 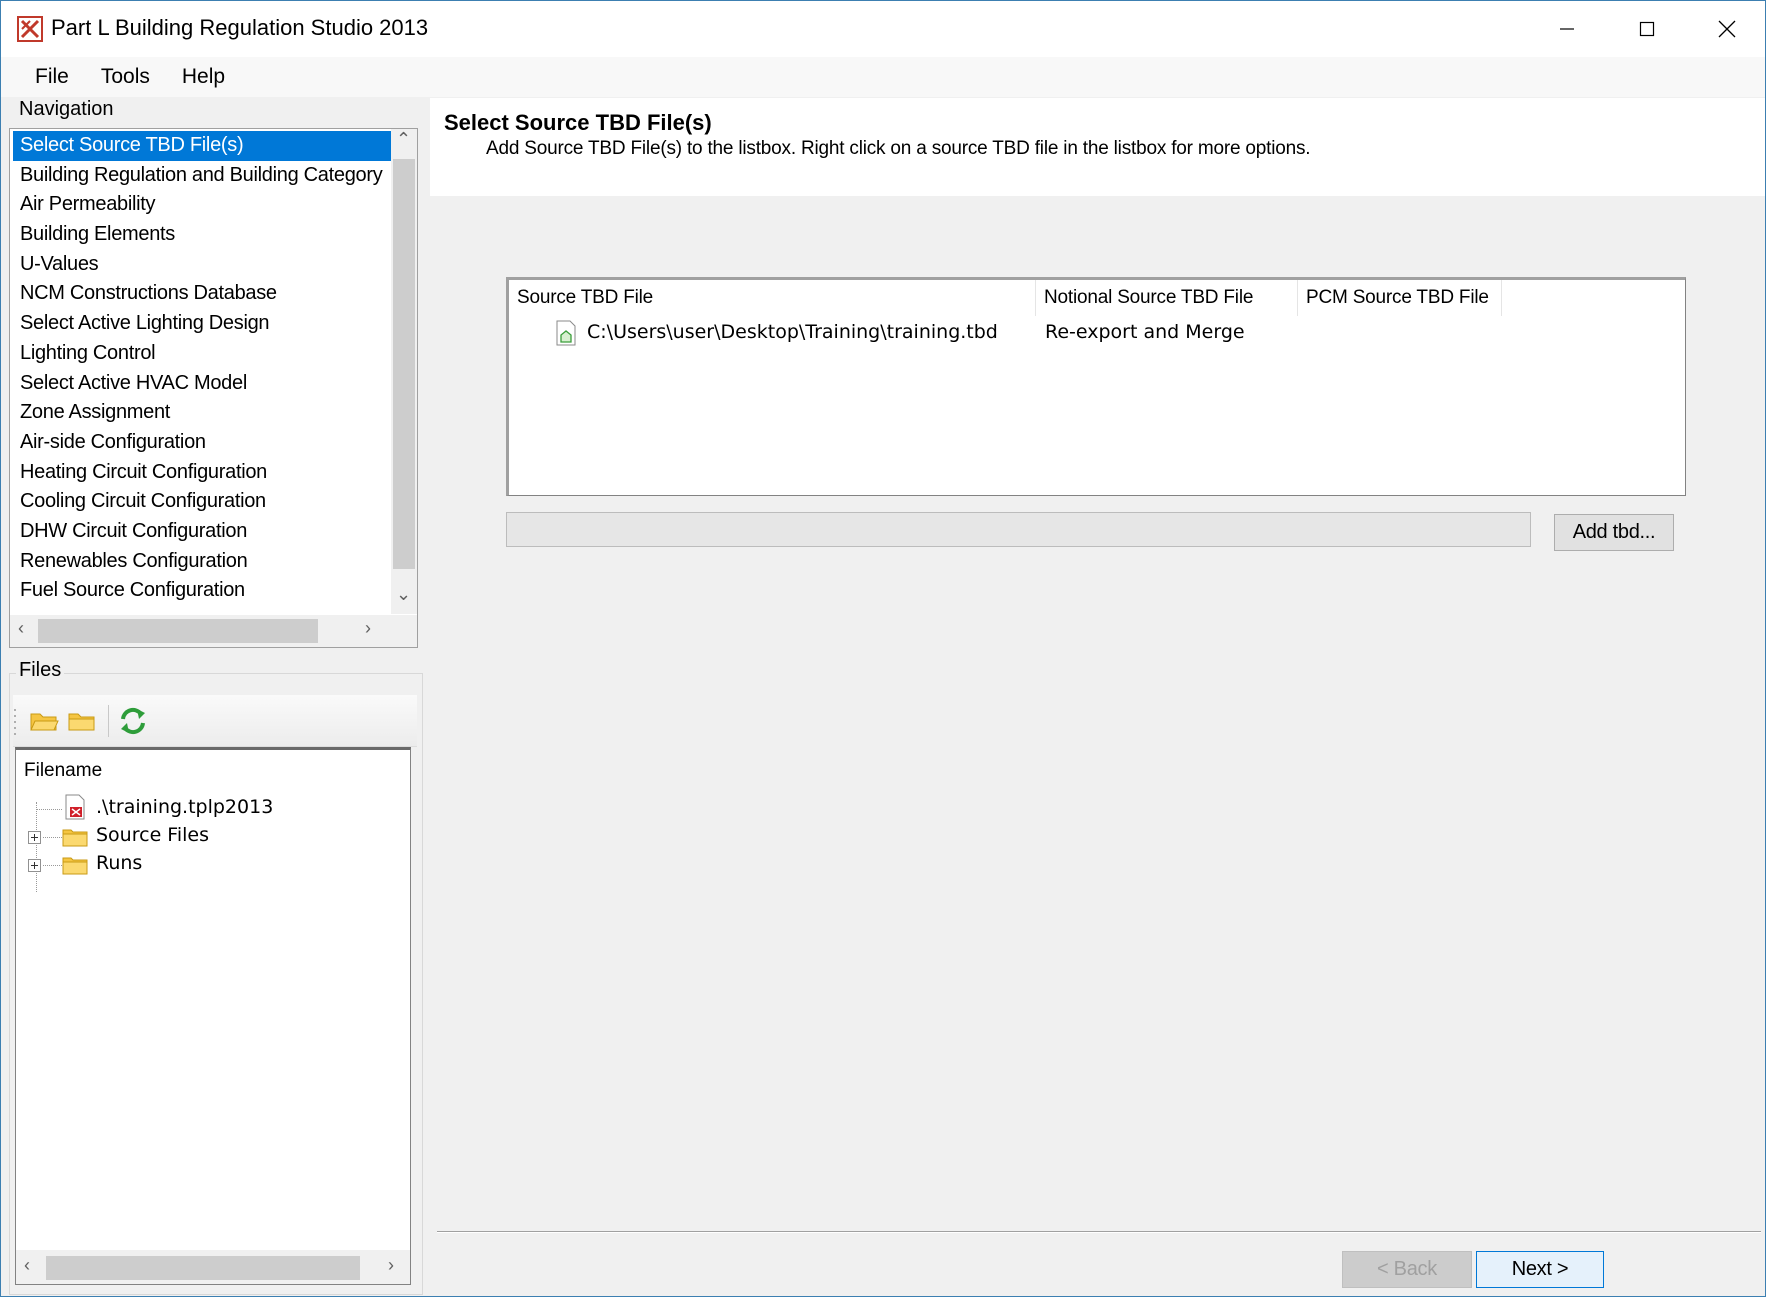 I want to click on navigation-vertical-scrollbar: ⌃ ⌄, so click(x=404, y=371).